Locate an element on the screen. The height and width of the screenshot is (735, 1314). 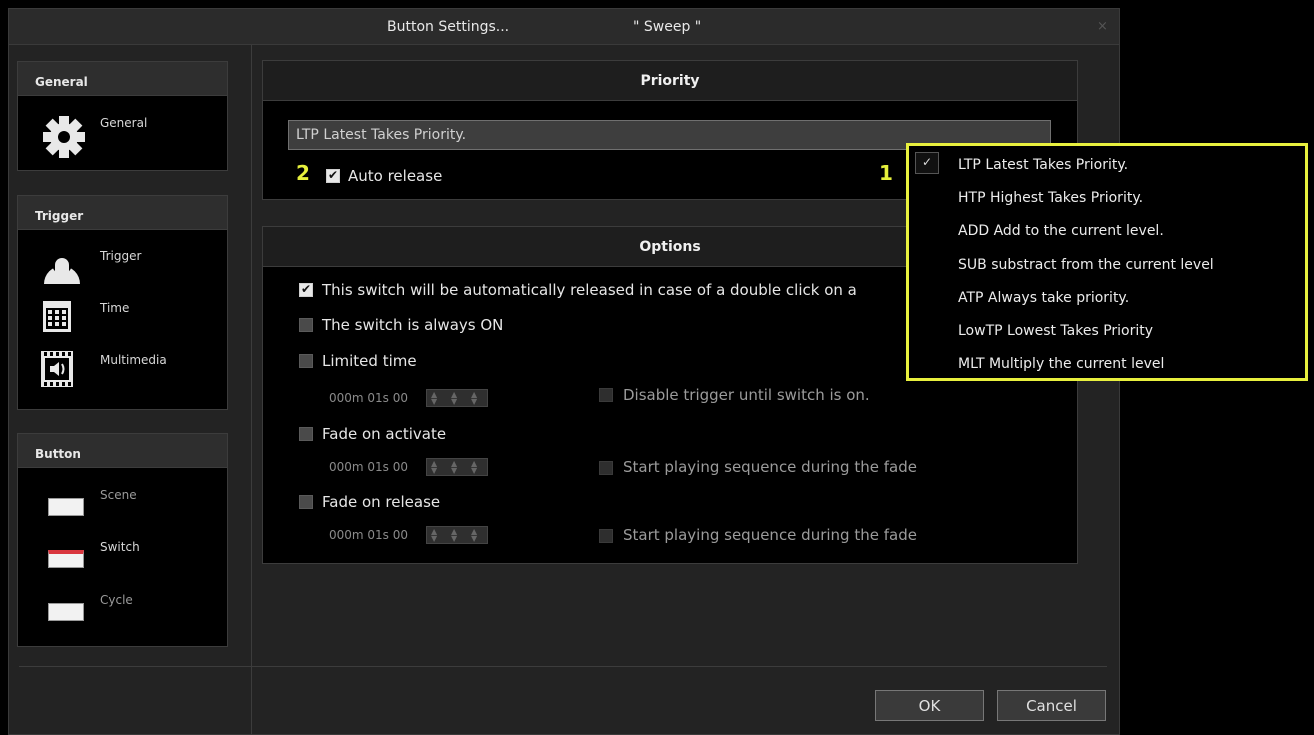
calendar-icon is located at coordinates (57, 316).